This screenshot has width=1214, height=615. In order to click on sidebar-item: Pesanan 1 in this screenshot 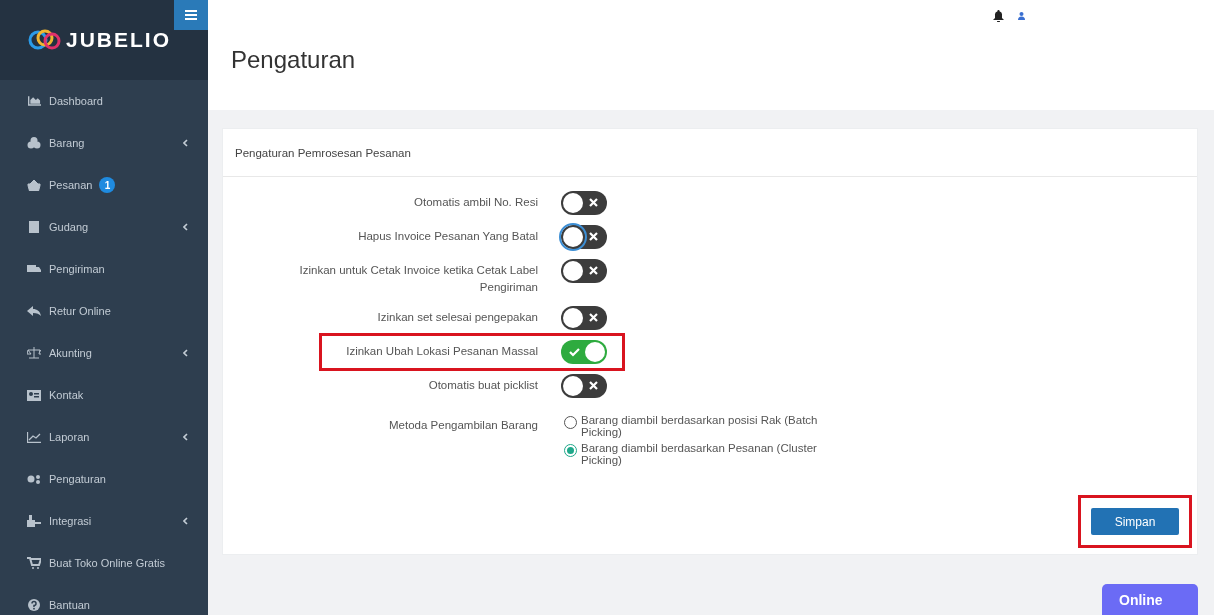, I will do `click(104, 185)`.